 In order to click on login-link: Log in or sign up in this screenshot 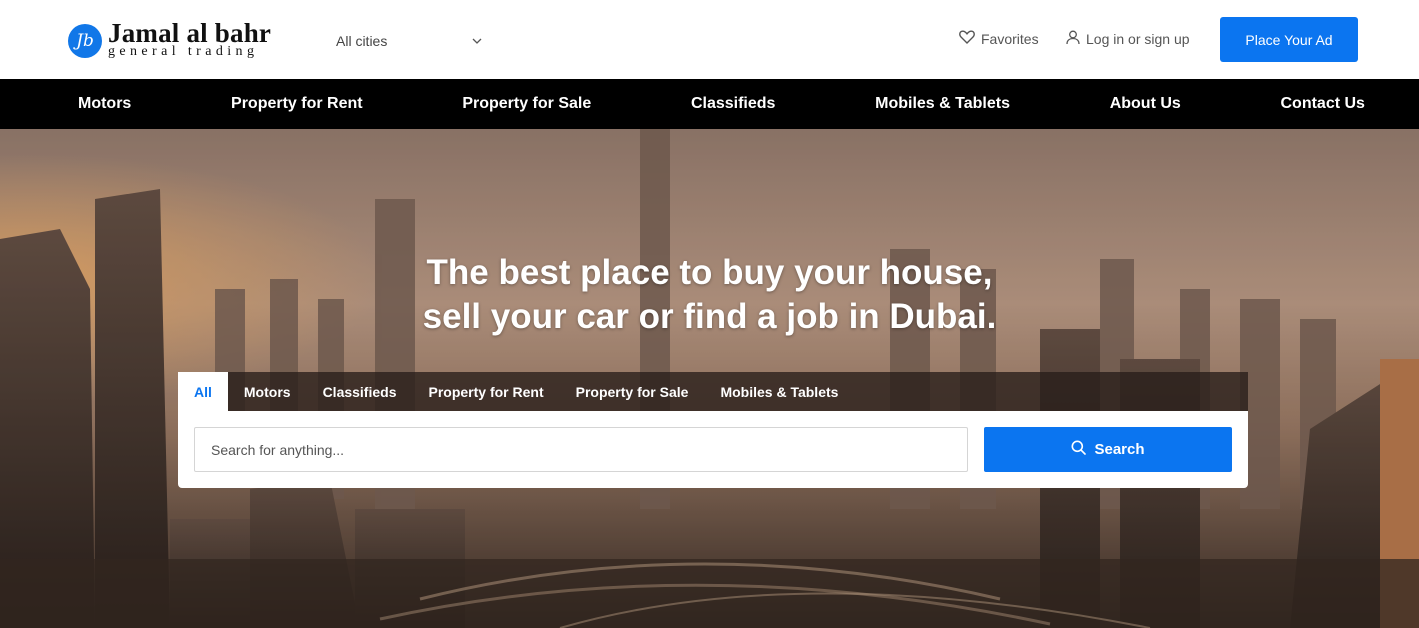, I will do `click(1128, 39)`.